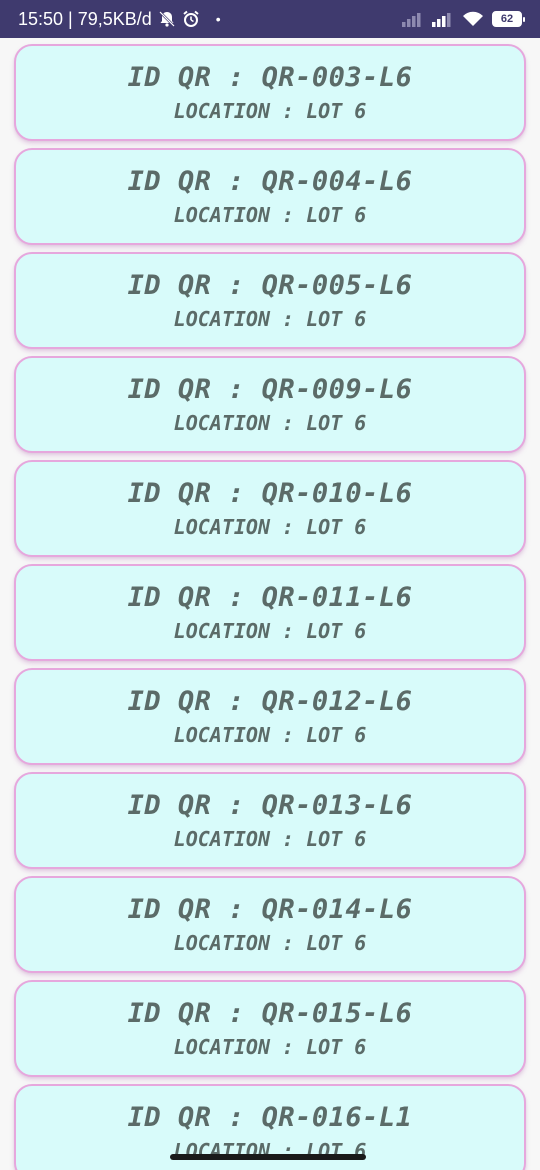  I want to click on item-id: ID QR : QR-010-L6, so click(270, 493).